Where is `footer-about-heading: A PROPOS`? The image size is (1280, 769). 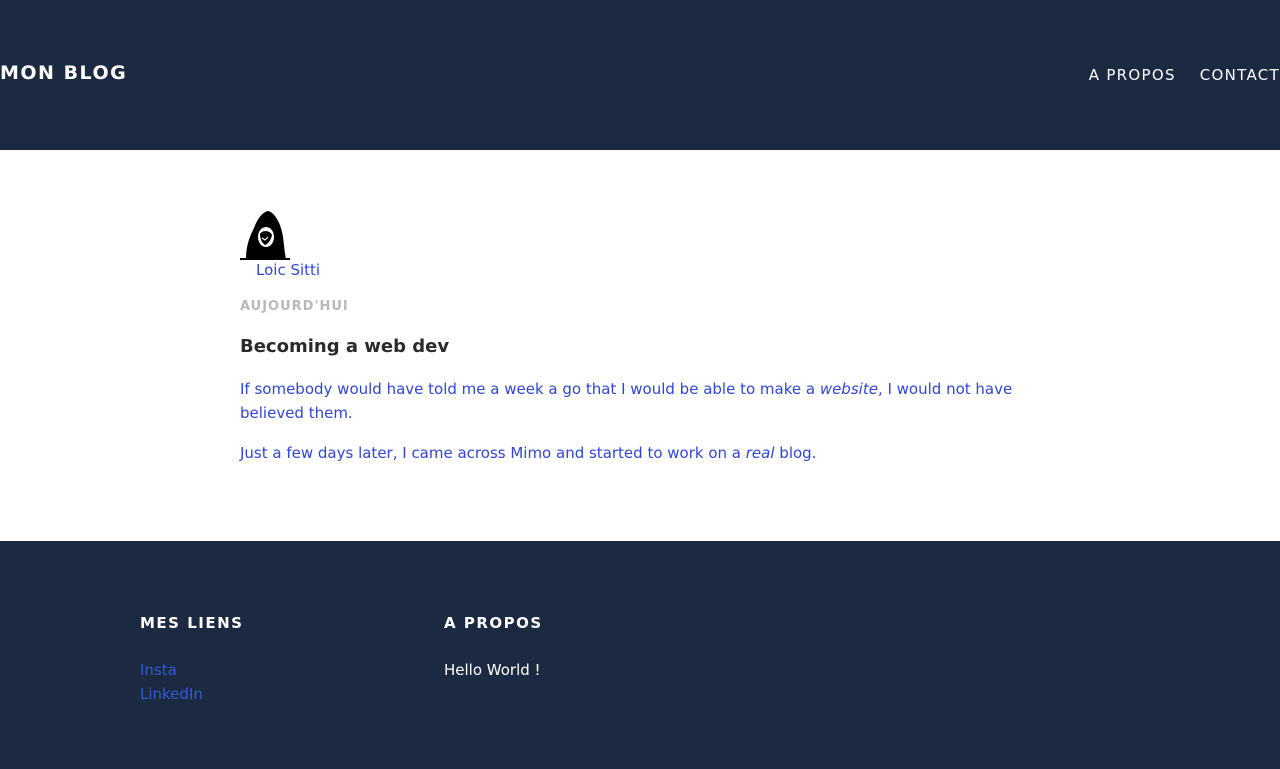 footer-about-heading: A PROPOS is located at coordinates (493, 623).